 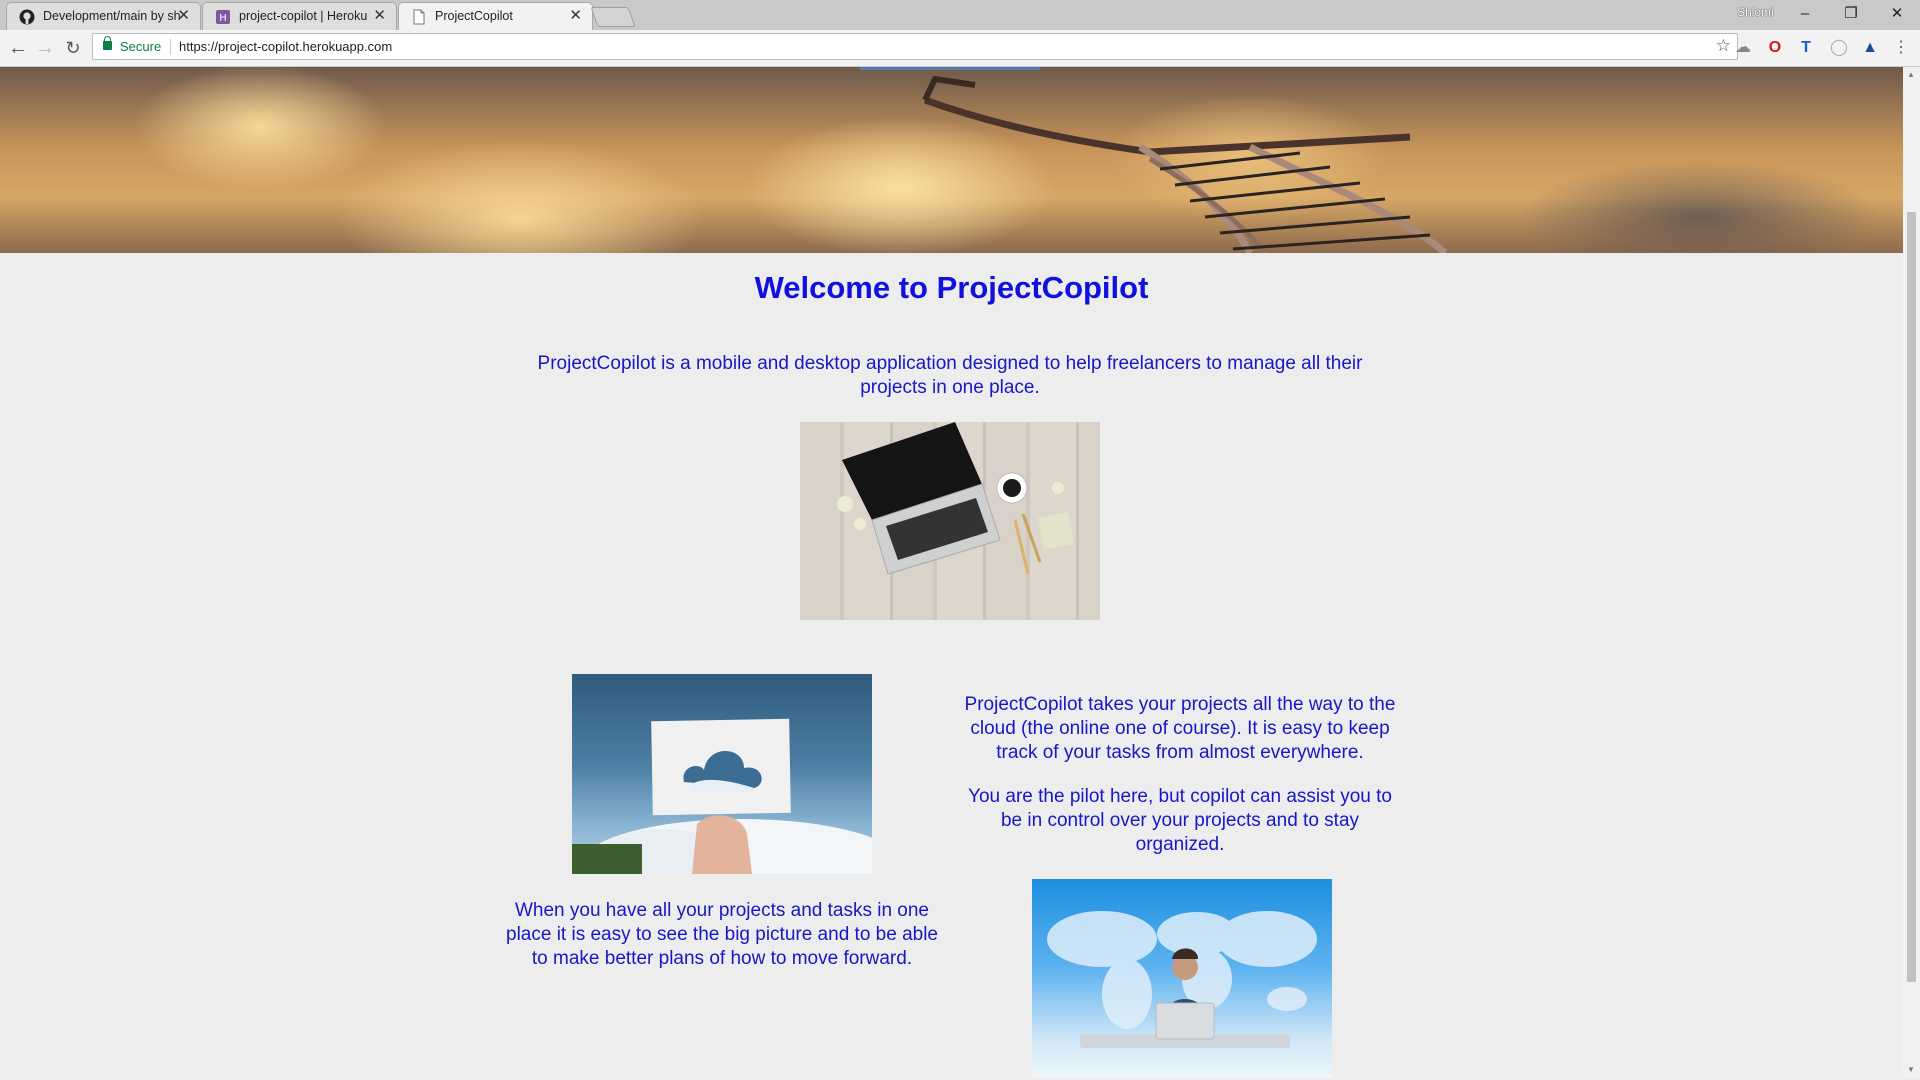 I want to click on menu-icon: ⋮, so click(x=1901, y=48).